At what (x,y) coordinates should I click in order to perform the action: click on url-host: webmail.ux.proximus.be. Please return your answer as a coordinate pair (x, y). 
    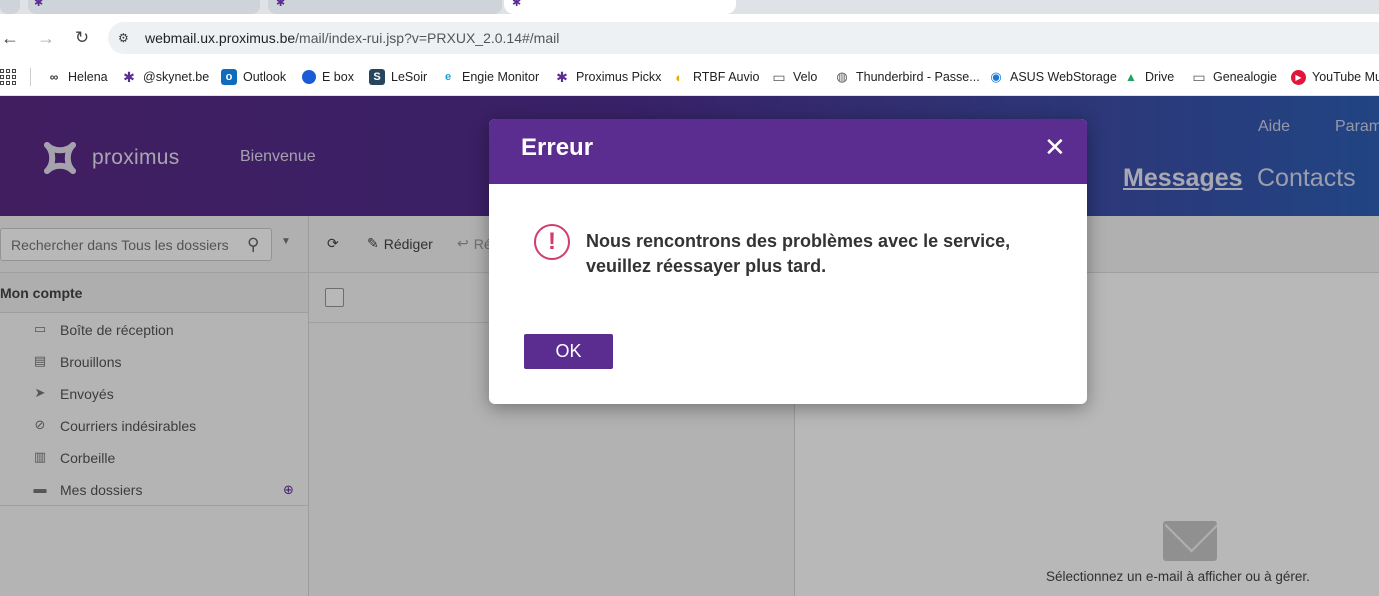
    Looking at the image, I should click on (220, 38).